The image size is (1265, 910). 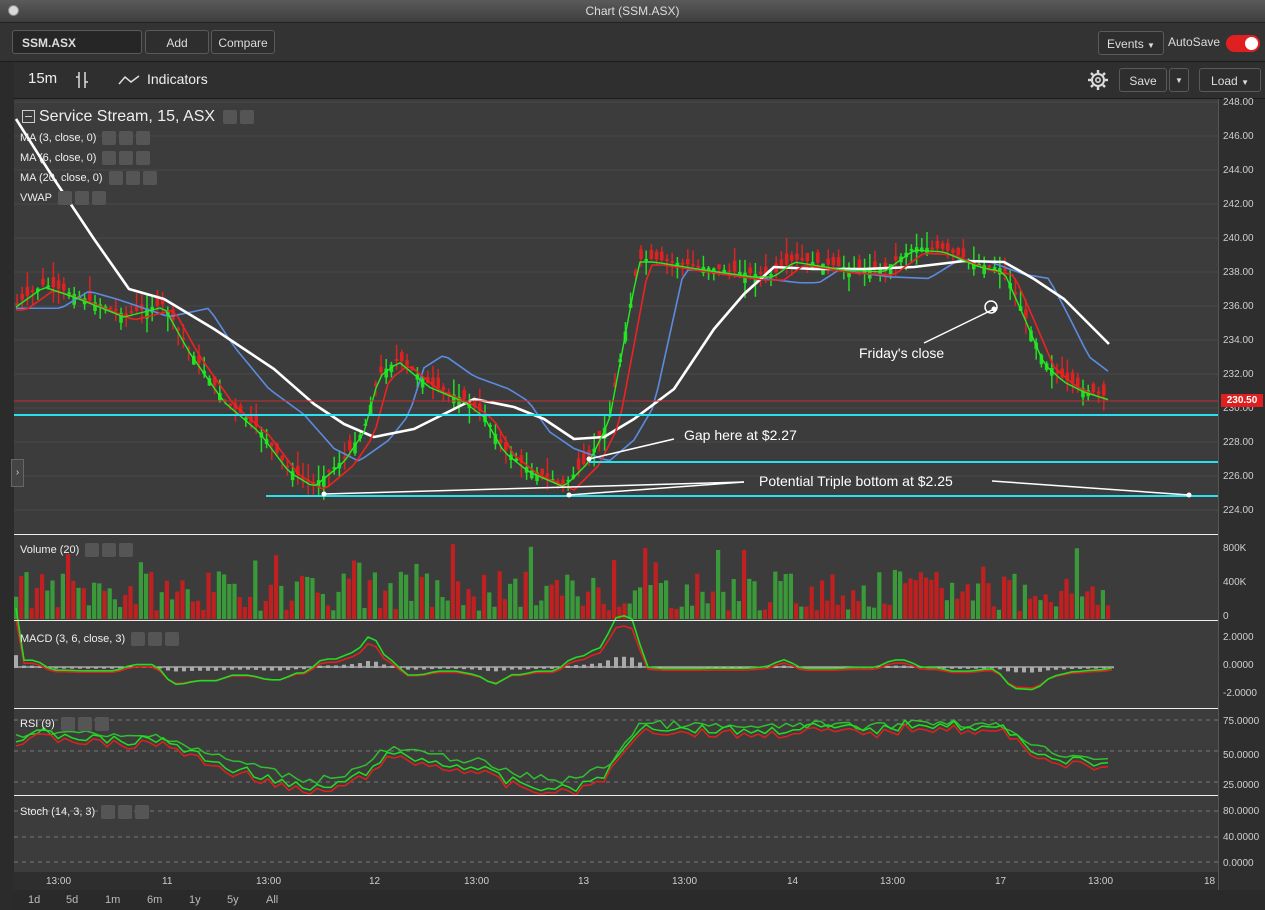 What do you see at coordinates (1125, 44) in the screenshot?
I see `events-label: Events` at bounding box center [1125, 44].